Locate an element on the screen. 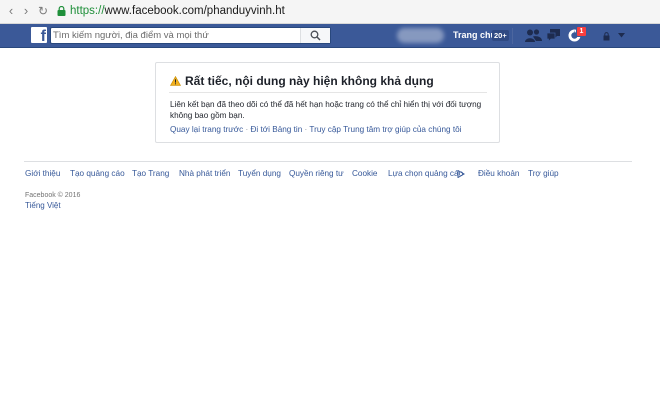 This screenshot has width=660, height=402. facebook-logo: f is located at coordinates (39, 36).